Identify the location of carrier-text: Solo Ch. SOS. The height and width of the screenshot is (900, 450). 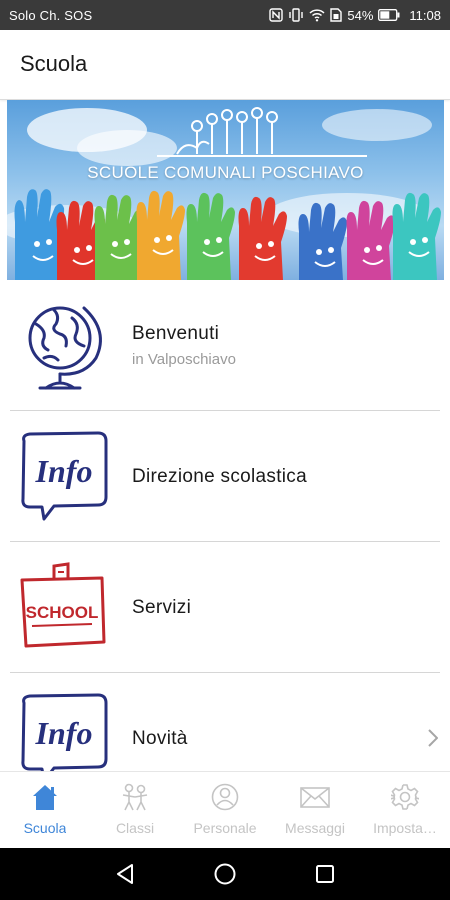
(51, 15).